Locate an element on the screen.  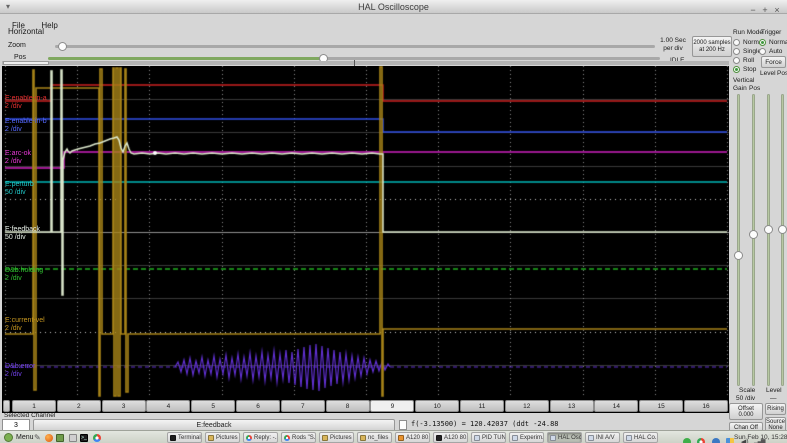
window-menu-icon: ▾ is located at coordinates (8, 6).